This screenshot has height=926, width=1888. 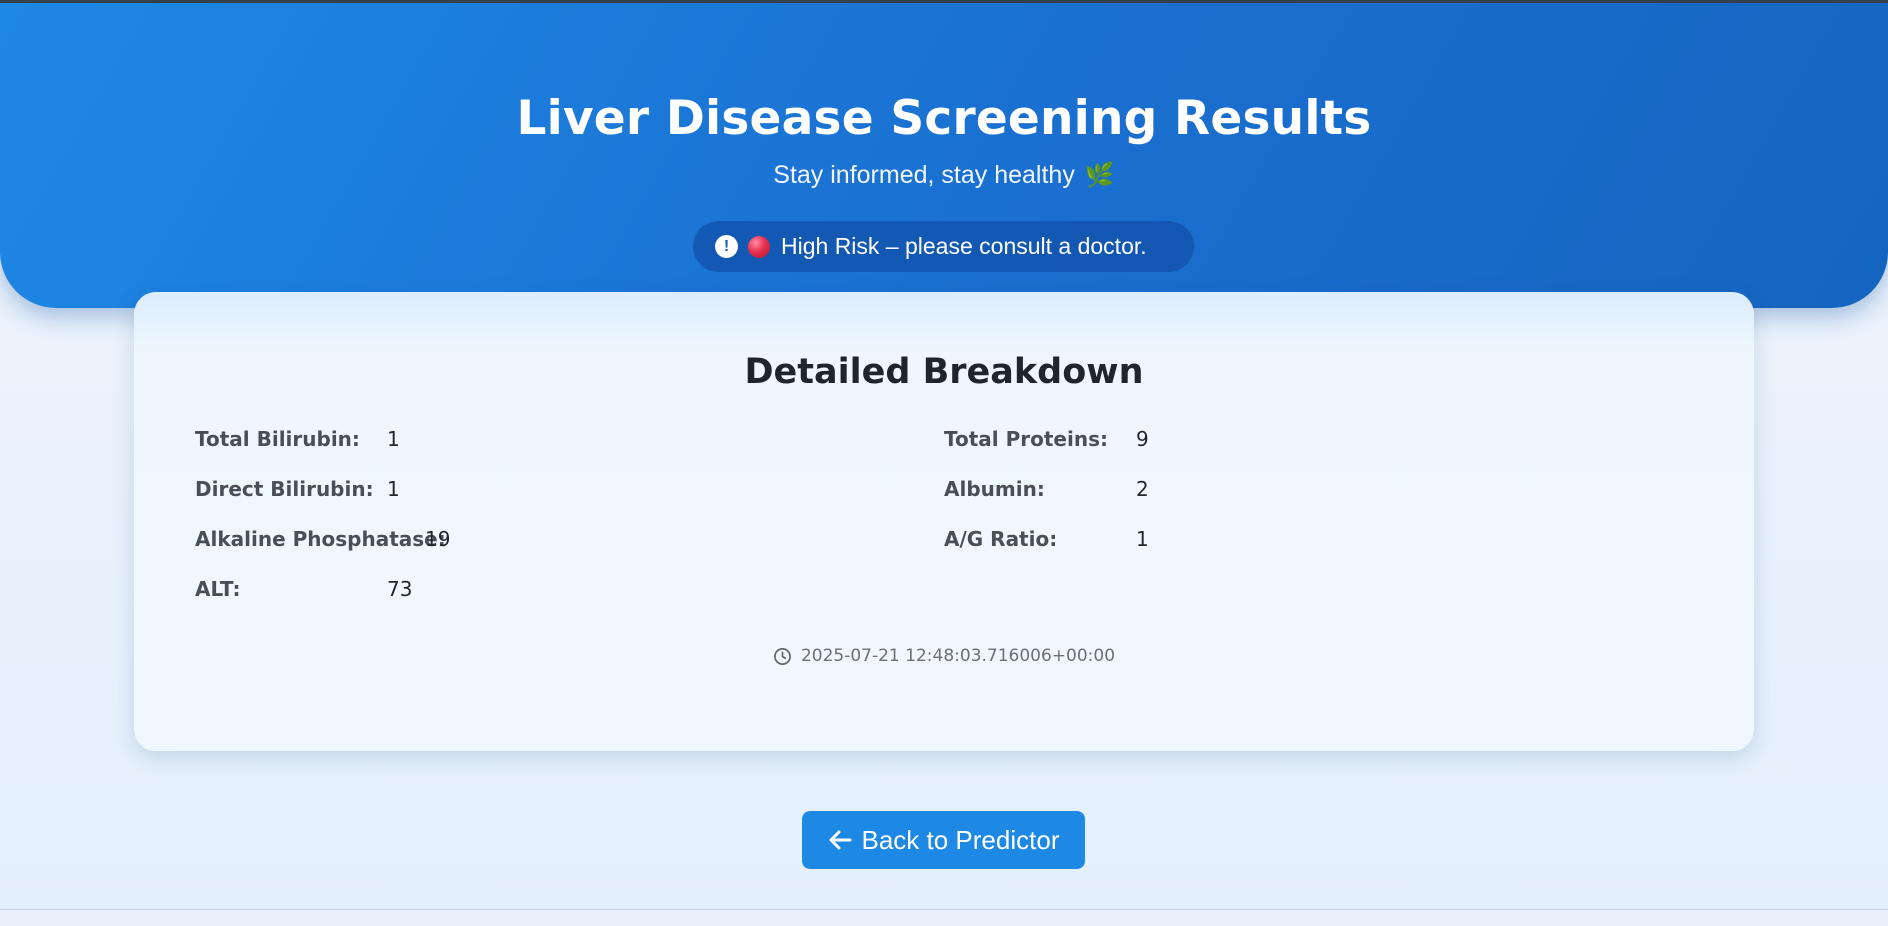 I want to click on total-proteins-label: Total Proteins:, so click(x=1026, y=439).